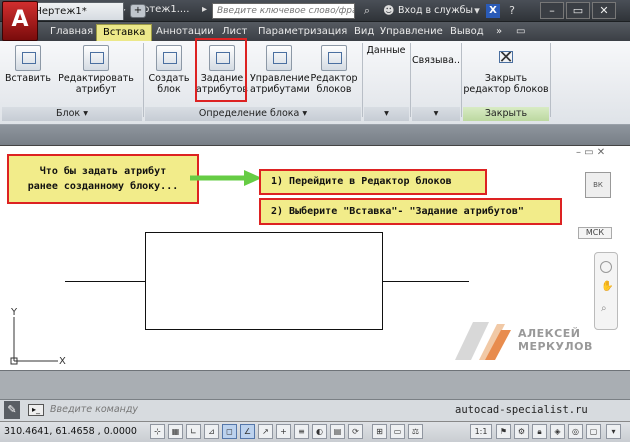  Describe the element at coordinates (521, 410) in the screenshot. I see `site-watermark: autocad-specialist.ru` at that location.